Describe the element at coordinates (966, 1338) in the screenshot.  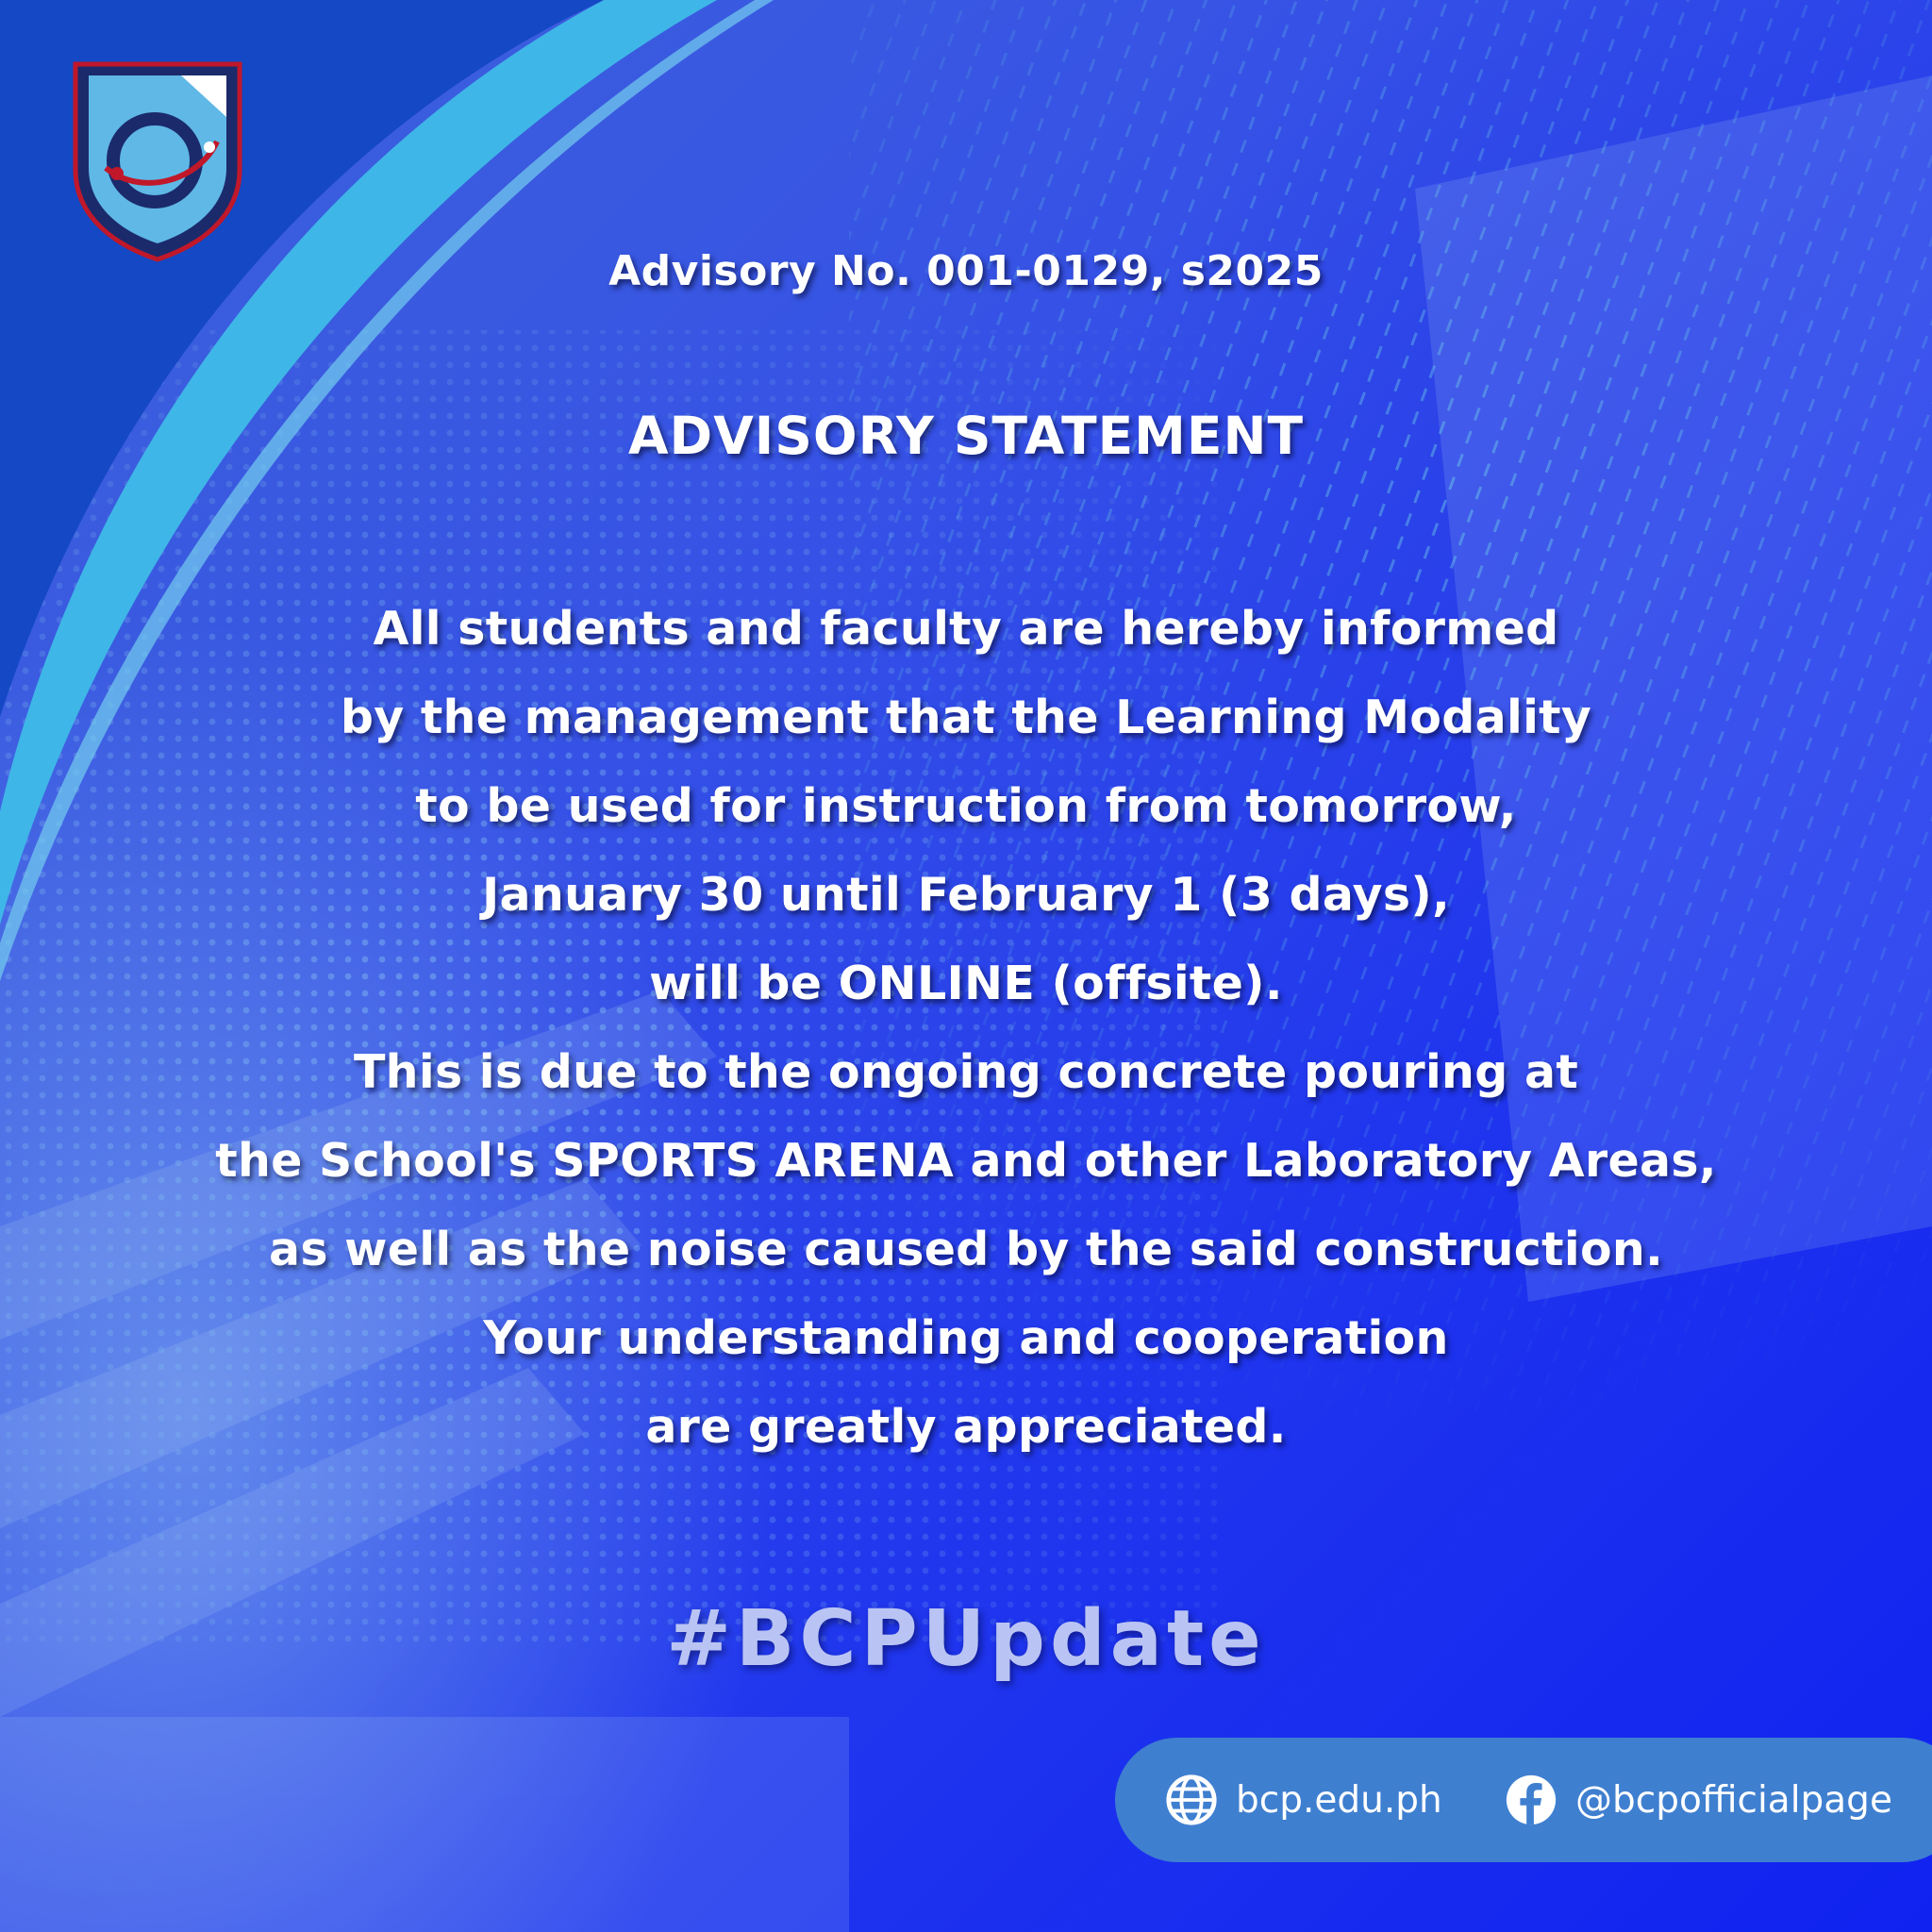
I see `body-line: Your understanding and cooperation` at that location.